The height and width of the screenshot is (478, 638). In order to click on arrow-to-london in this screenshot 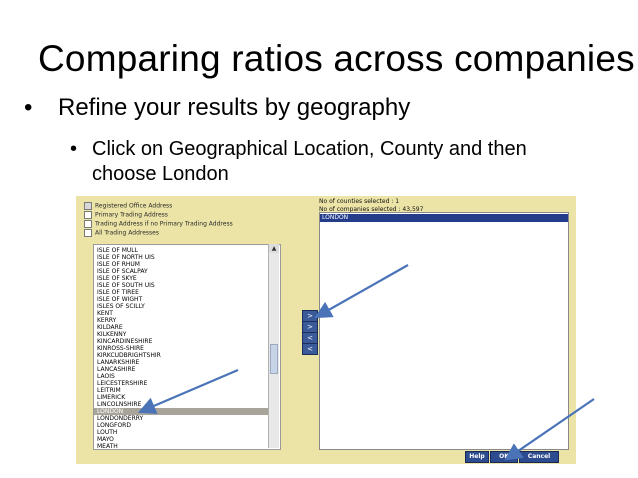, I will do `click(188, 391)`.